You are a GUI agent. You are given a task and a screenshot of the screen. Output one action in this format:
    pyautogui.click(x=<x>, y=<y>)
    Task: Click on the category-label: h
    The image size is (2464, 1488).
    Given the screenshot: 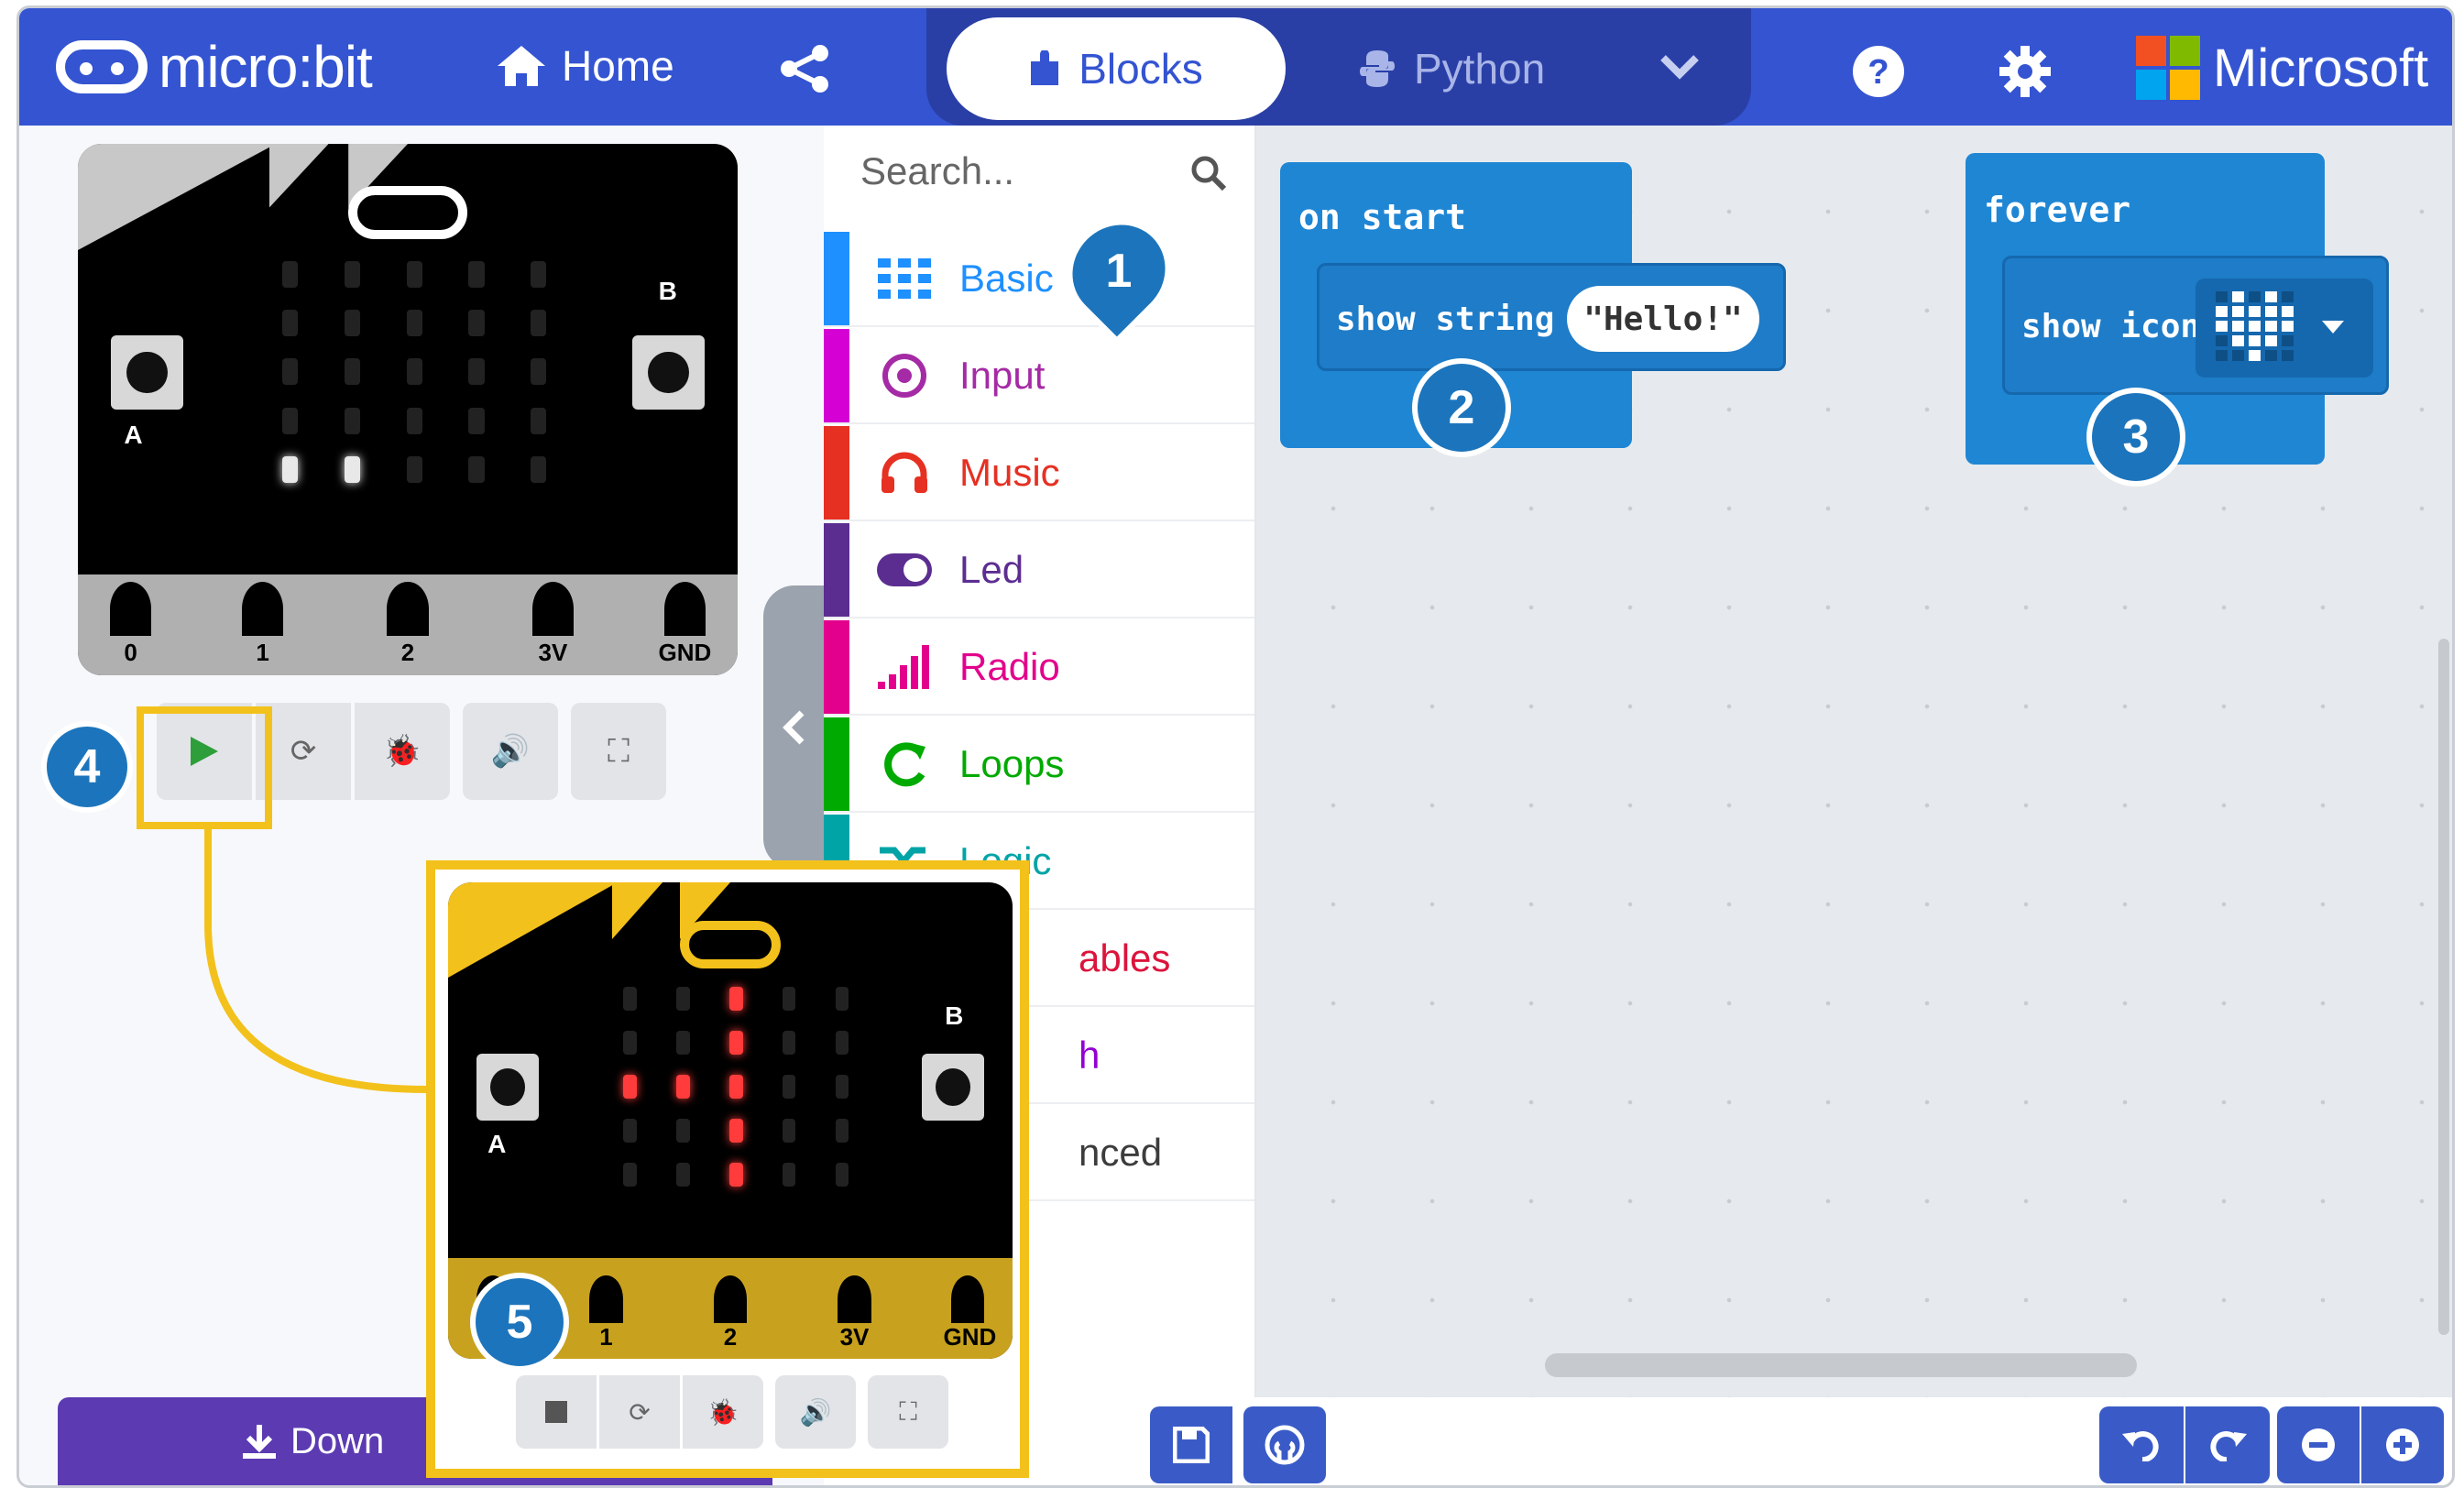 What is the action you would take?
    pyautogui.click(x=1090, y=1055)
    